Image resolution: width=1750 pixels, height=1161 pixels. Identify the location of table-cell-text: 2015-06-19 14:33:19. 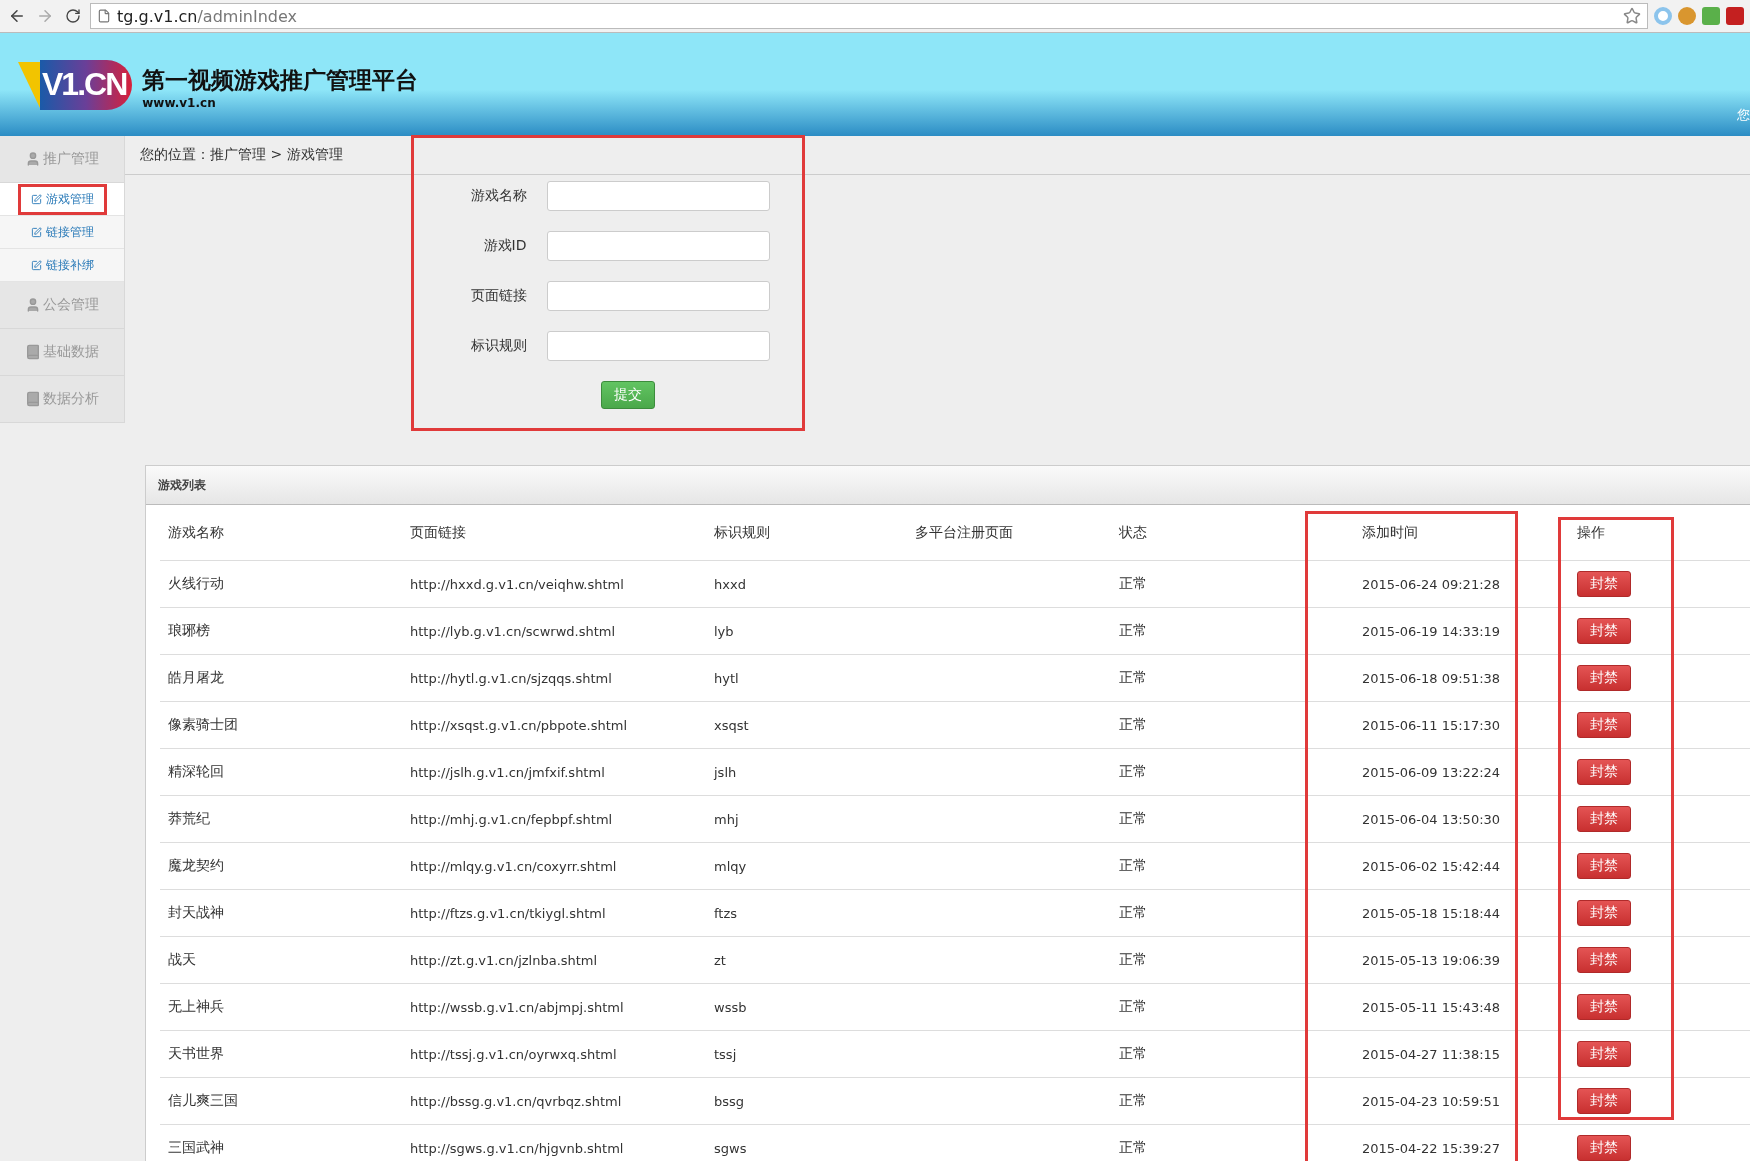
(1431, 631).